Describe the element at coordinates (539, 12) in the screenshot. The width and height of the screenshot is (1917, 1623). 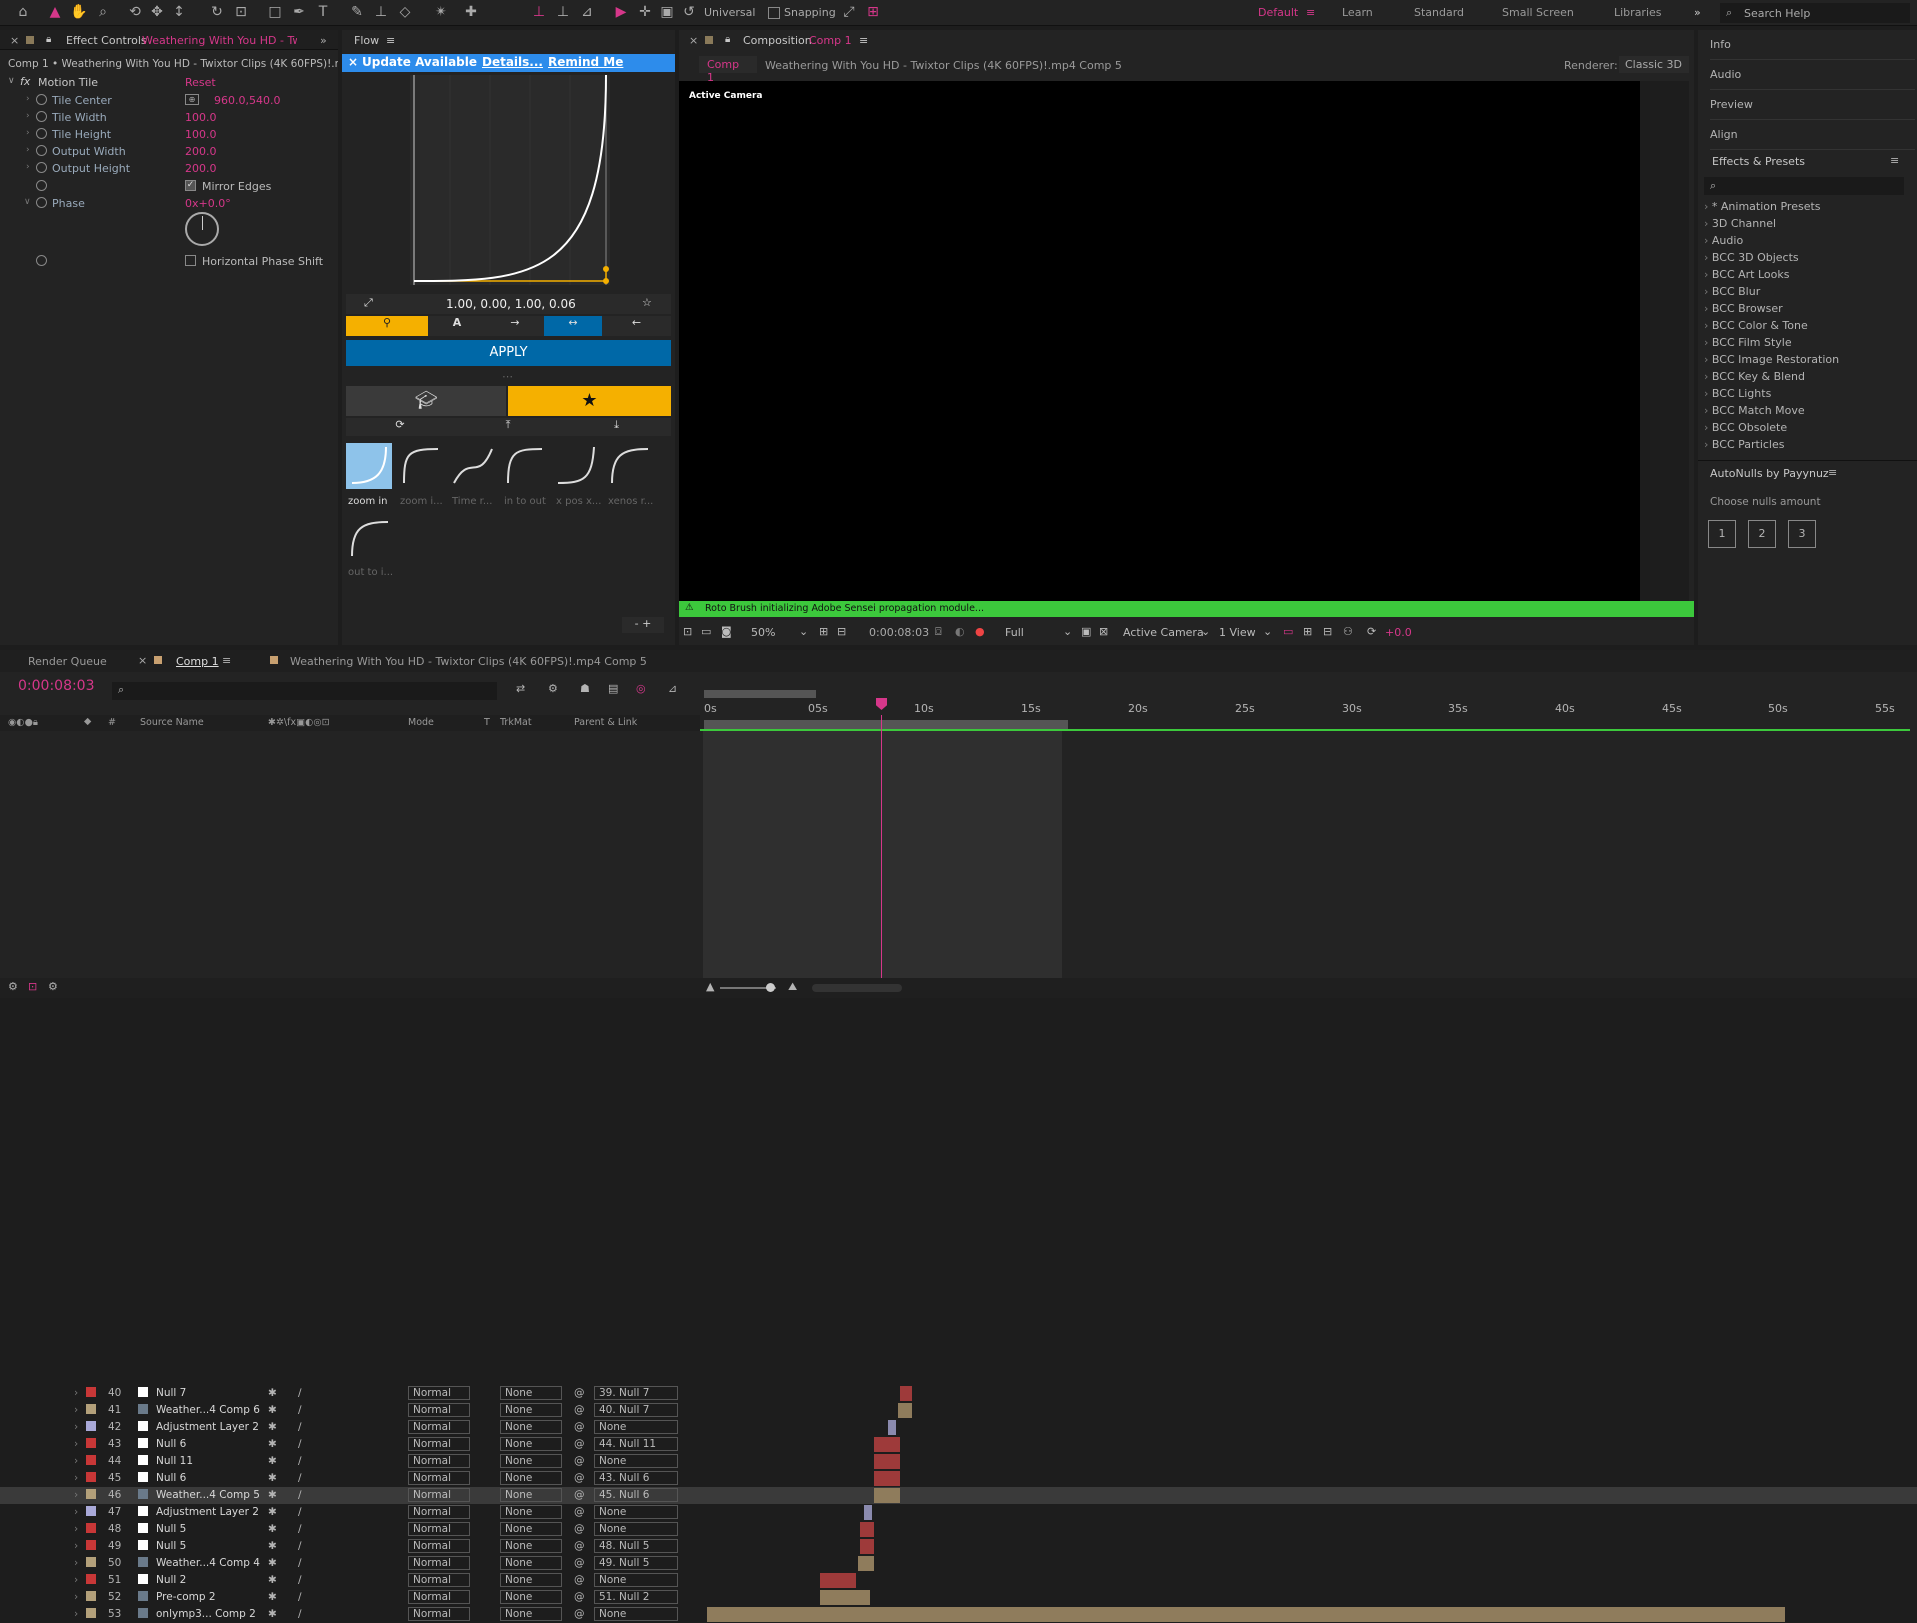
I see `axis-local-icon: ⊥` at that location.